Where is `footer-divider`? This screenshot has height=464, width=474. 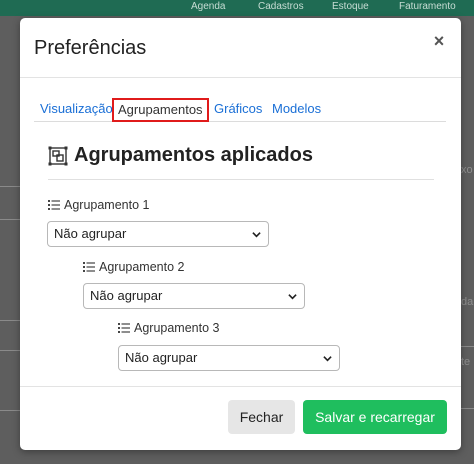 footer-divider is located at coordinates (240, 386).